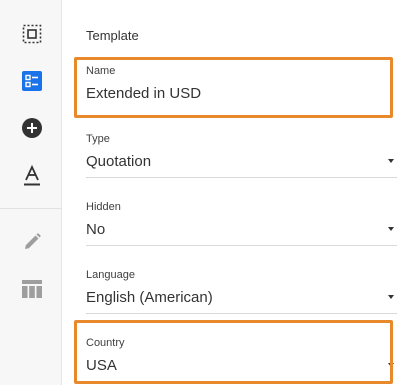 The height and width of the screenshot is (385, 397). I want to click on country-label: Country, so click(105, 343).